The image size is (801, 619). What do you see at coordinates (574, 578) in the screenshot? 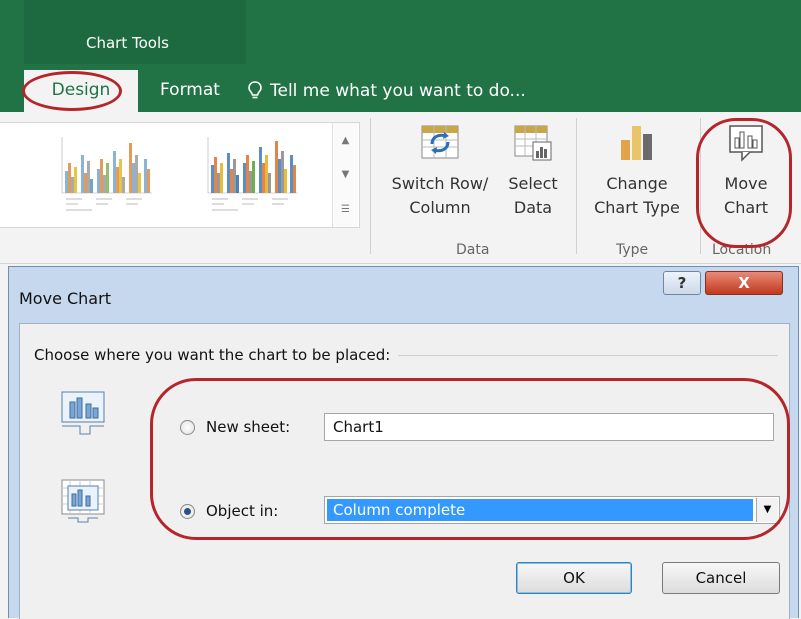
I see `ok-button: OK` at bounding box center [574, 578].